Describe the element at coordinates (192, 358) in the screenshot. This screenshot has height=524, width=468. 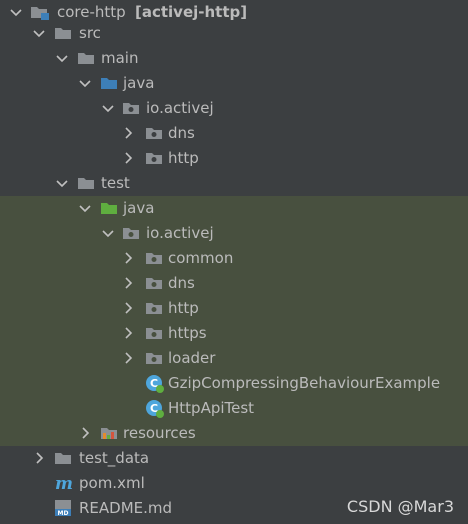
I see `tree-label: loader` at that location.